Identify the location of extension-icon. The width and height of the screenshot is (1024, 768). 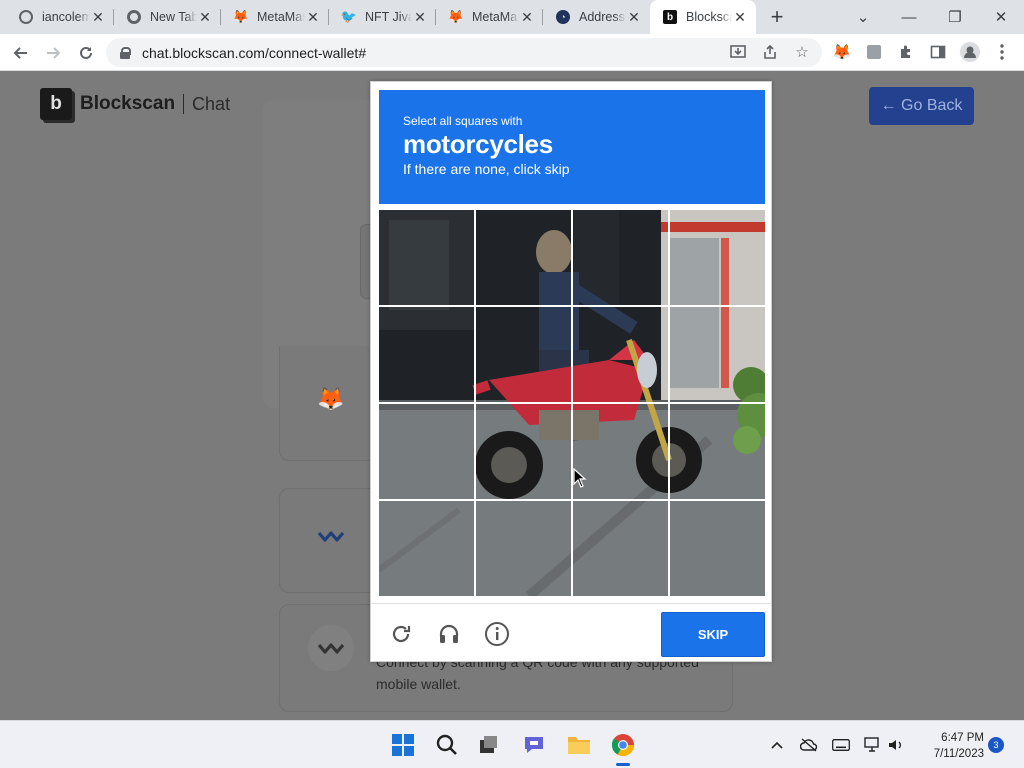
(874, 52).